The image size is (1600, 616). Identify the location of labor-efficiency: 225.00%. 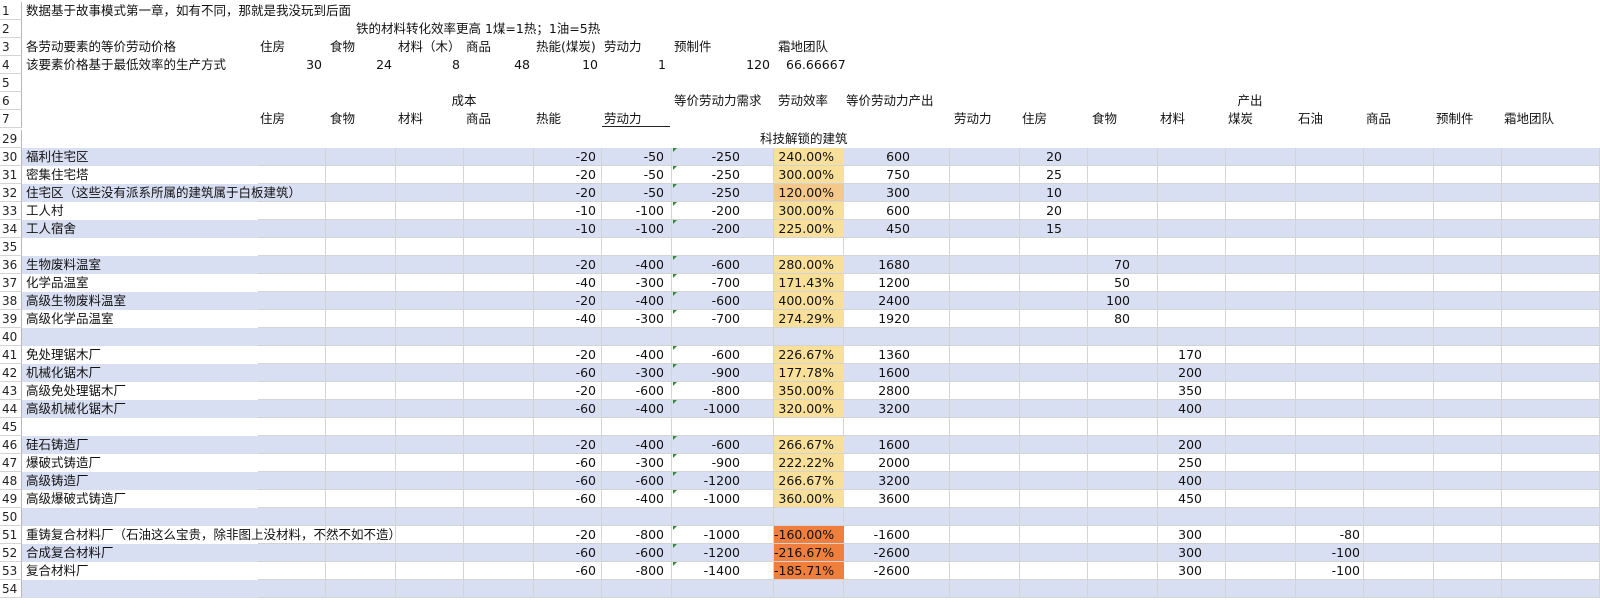
(804, 229).